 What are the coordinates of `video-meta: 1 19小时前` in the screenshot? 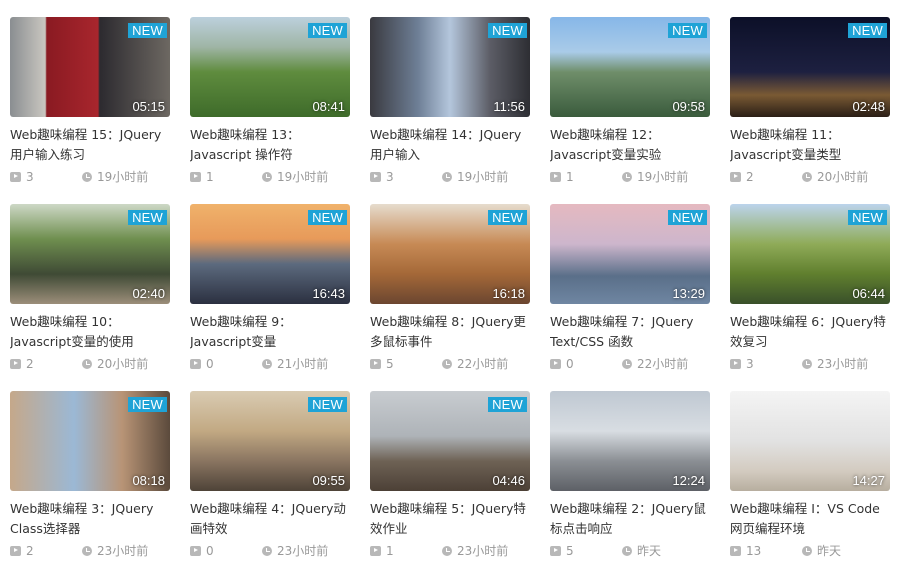 It's located at (630, 176).